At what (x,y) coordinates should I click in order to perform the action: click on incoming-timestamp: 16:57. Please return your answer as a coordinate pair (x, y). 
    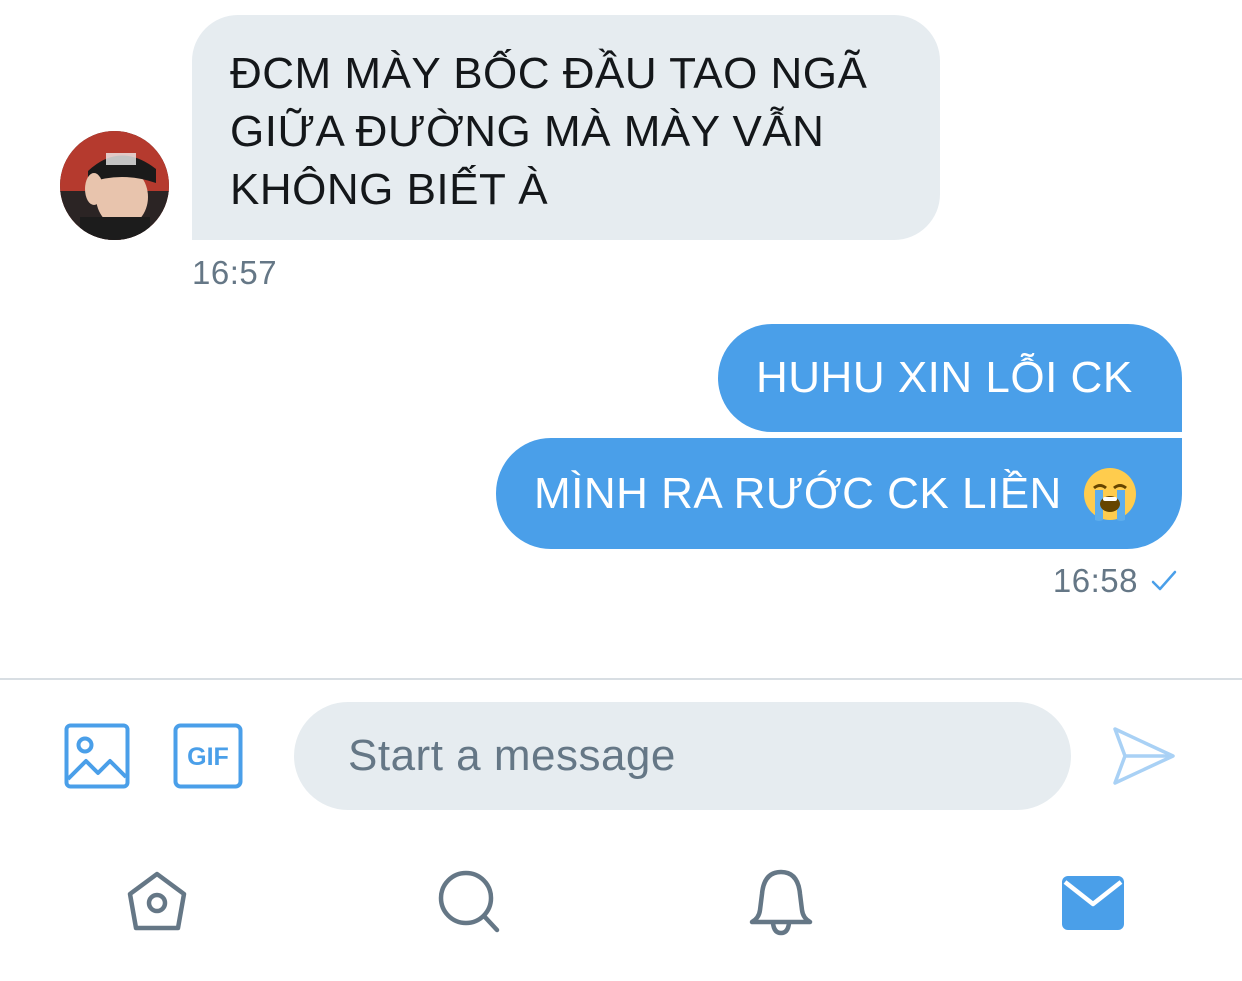
    Looking at the image, I should click on (235, 272).